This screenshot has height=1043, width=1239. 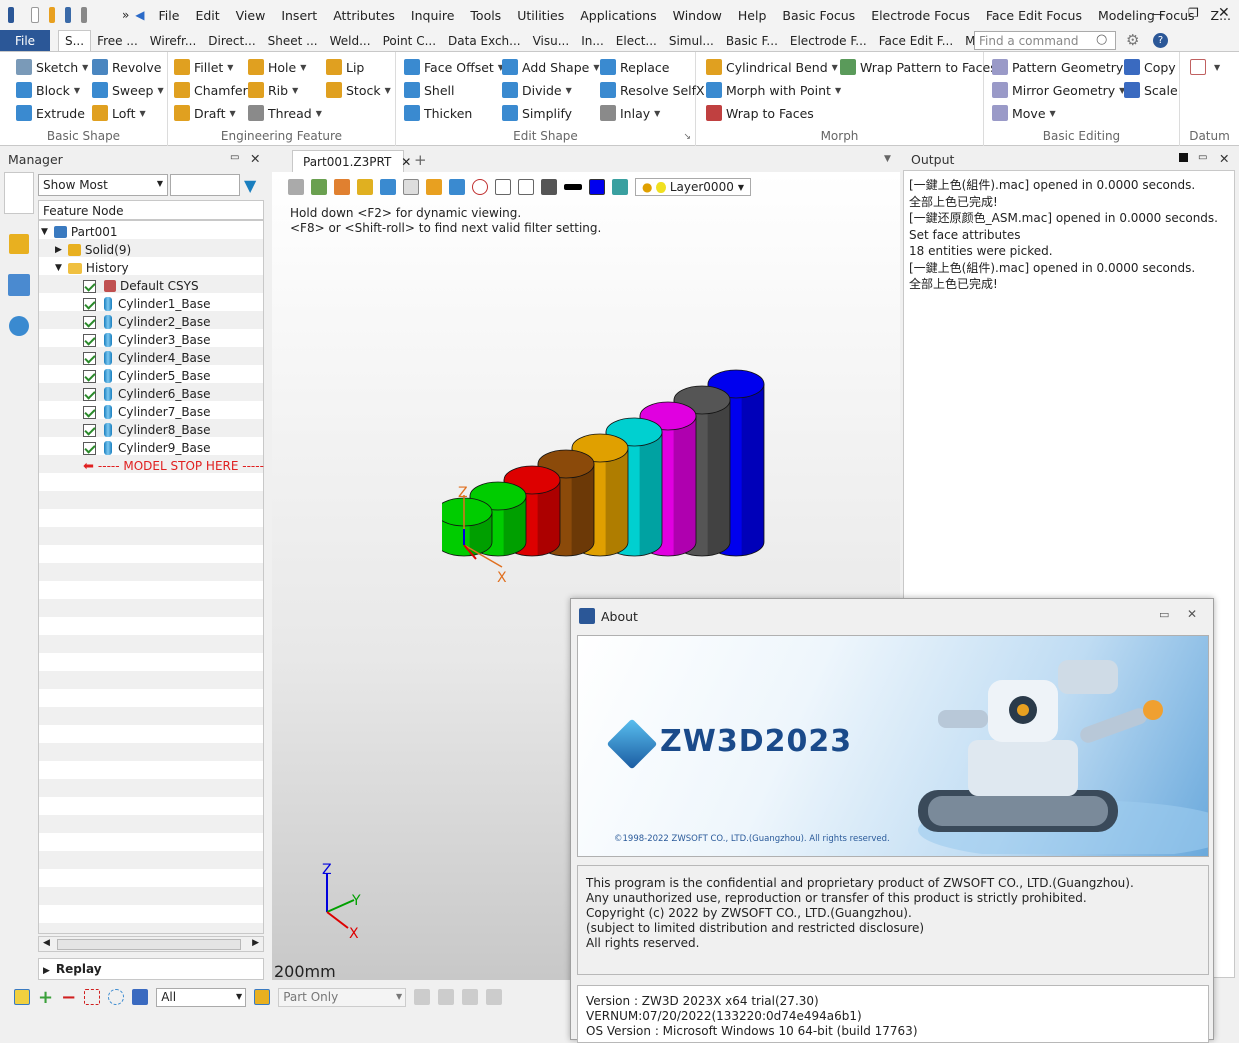 I want to click on draft-button: Draft ▼, so click(x=205, y=113).